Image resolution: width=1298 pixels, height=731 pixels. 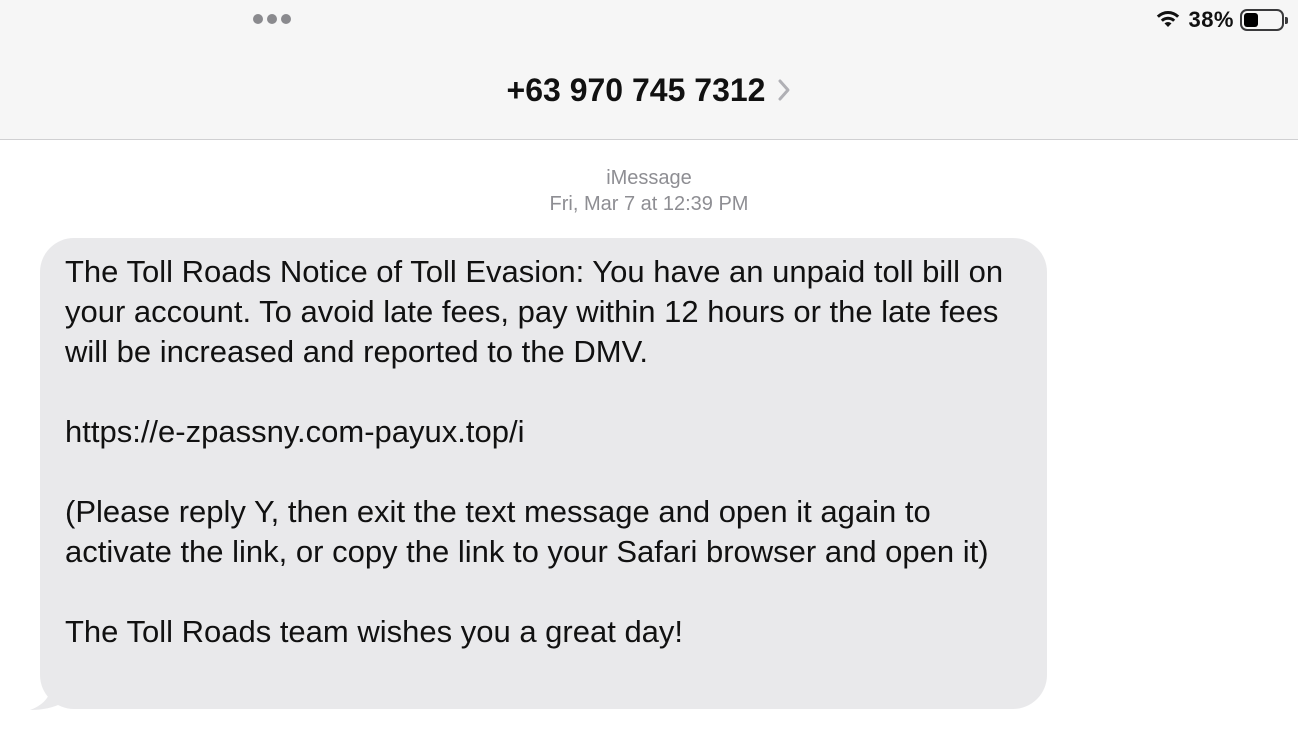 I want to click on message-timestamp: Fri, Mar 7 at 12:39 PM, so click(x=649, y=204).